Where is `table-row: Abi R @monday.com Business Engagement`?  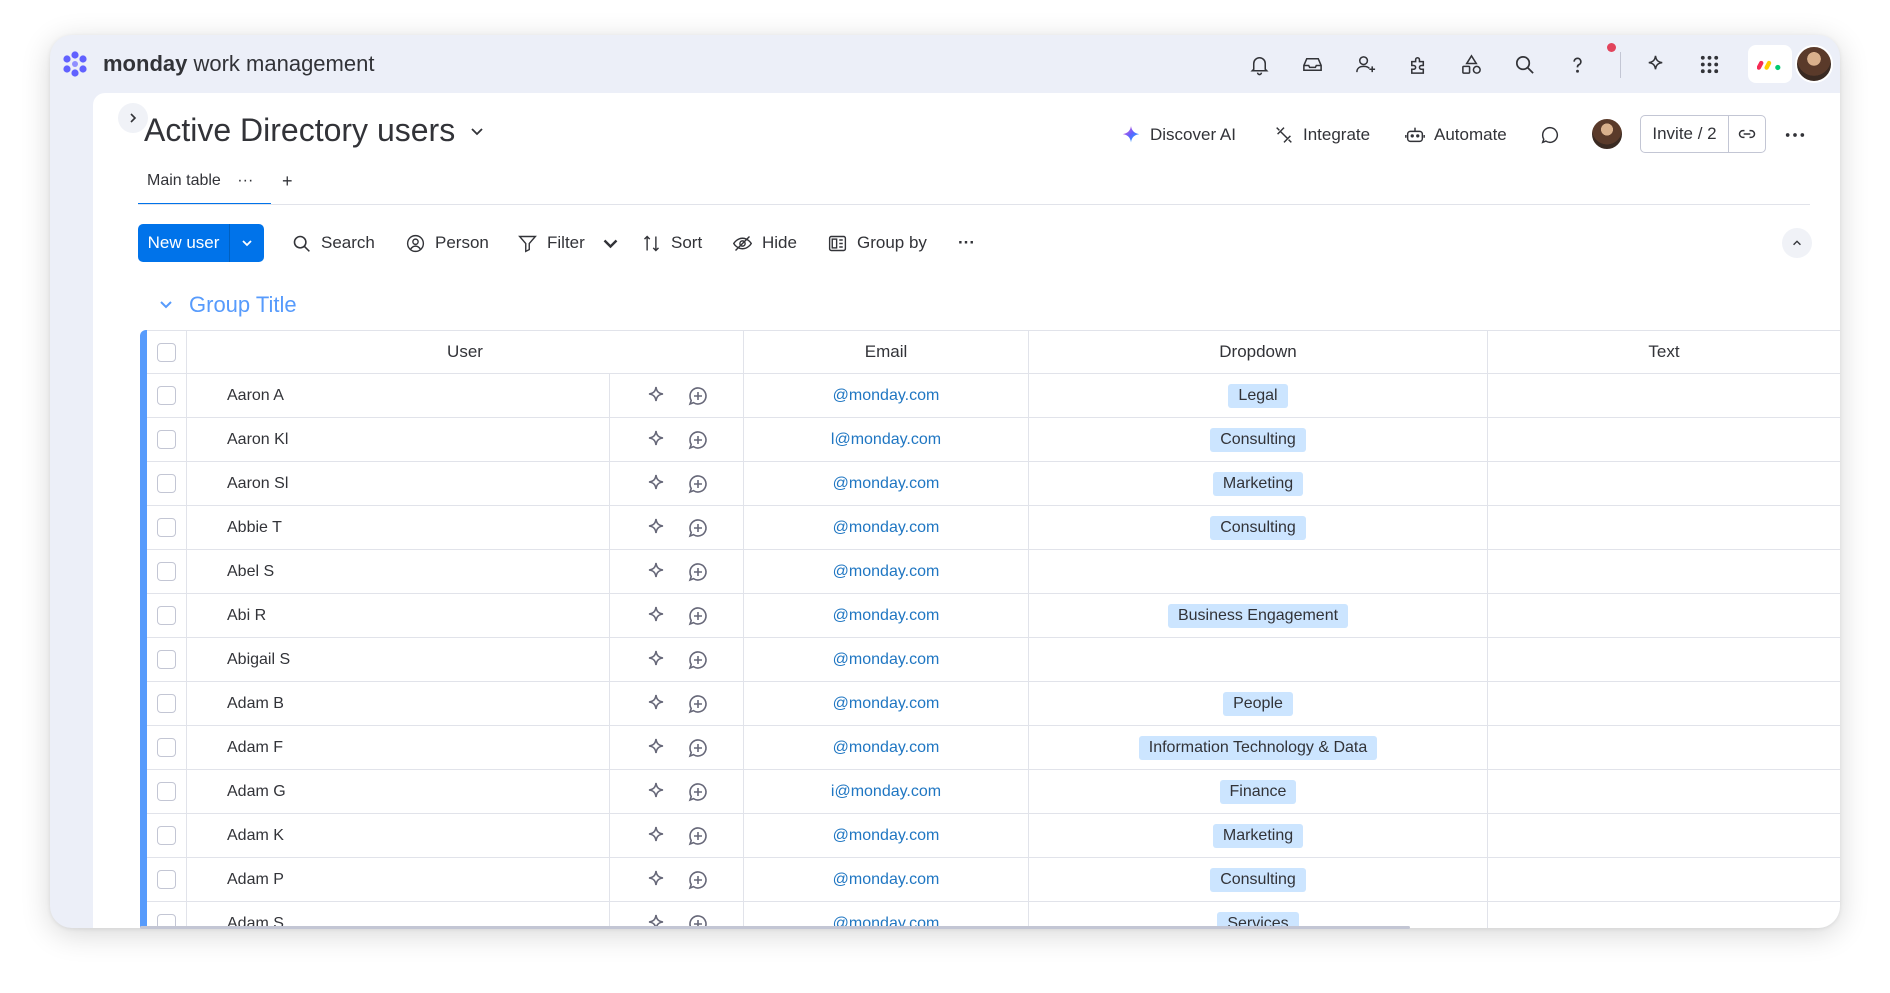
table-row: Abi R @monday.com Business Engagement is located at coordinates (993, 616).